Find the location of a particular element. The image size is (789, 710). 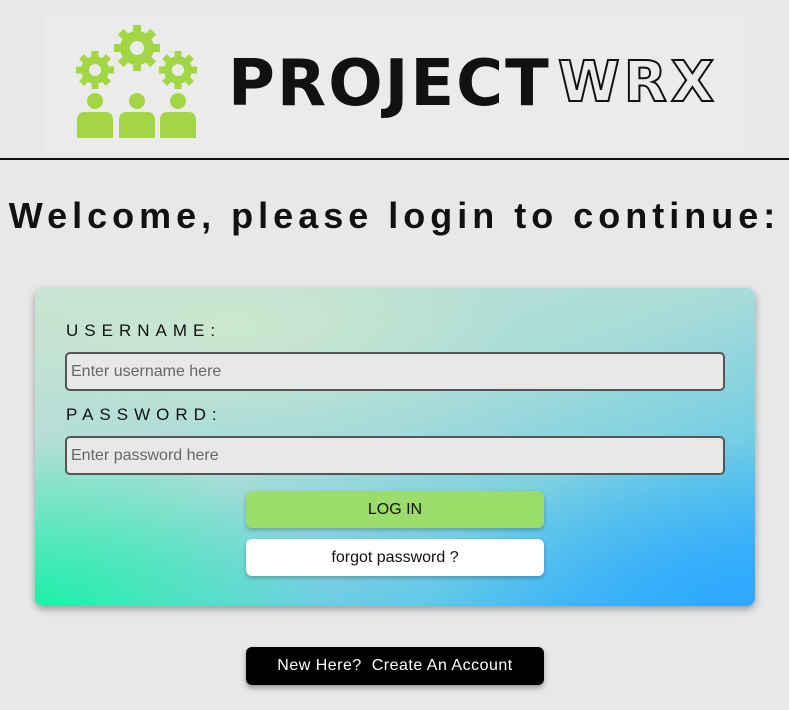

login-button: LOG IN is located at coordinates (395, 509).